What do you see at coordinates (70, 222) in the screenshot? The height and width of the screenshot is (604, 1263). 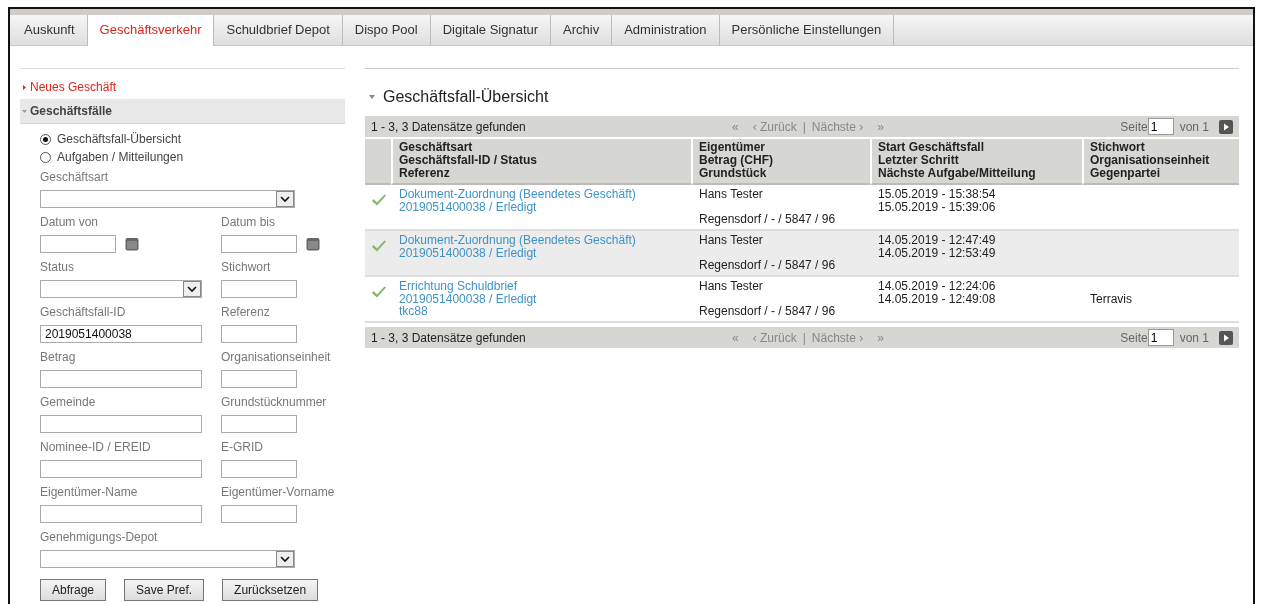 I see `field-label: Datum von` at bounding box center [70, 222].